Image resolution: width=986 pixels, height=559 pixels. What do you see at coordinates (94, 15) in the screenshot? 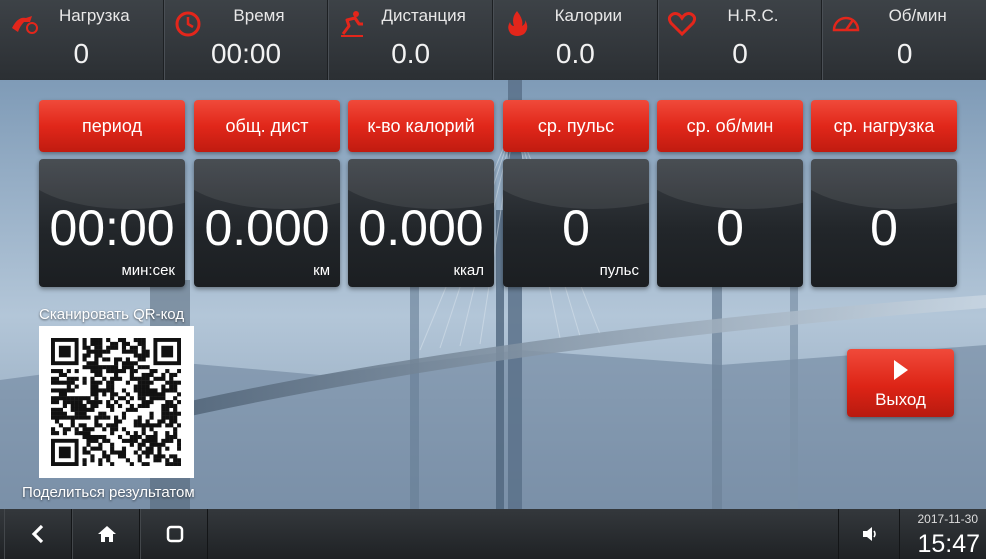
I see `stat-label: Нагрузка` at bounding box center [94, 15].